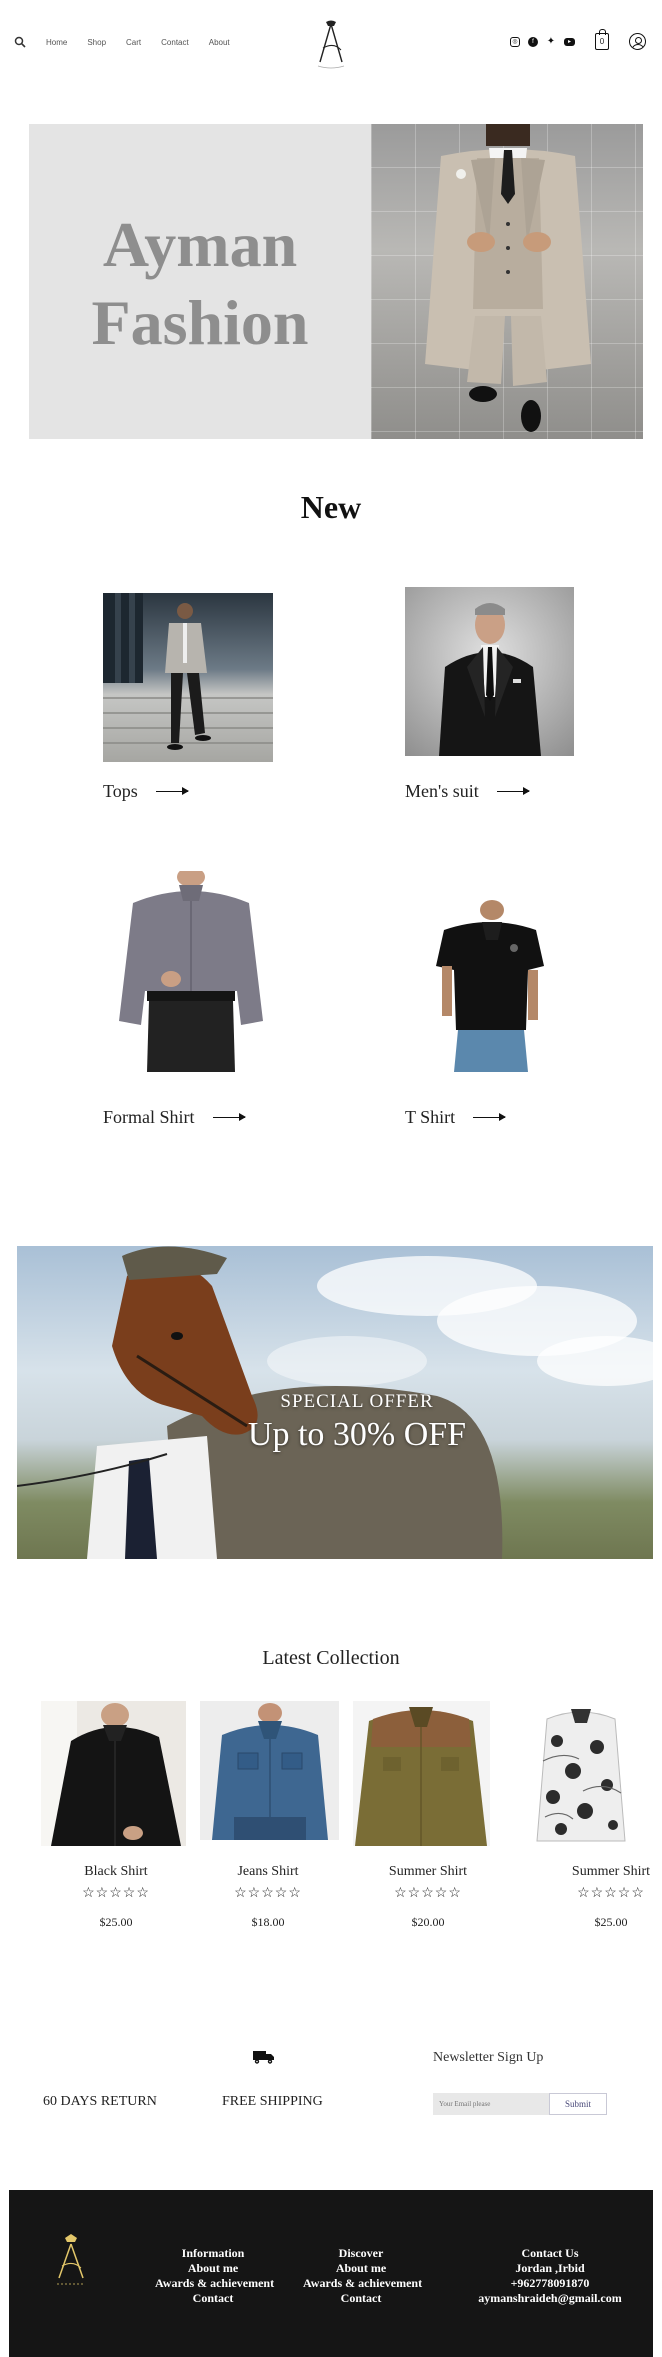  Describe the element at coordinates (430, 1117) in the screenshot. I see `category-t-shirt-label: T Shirt` at that location.